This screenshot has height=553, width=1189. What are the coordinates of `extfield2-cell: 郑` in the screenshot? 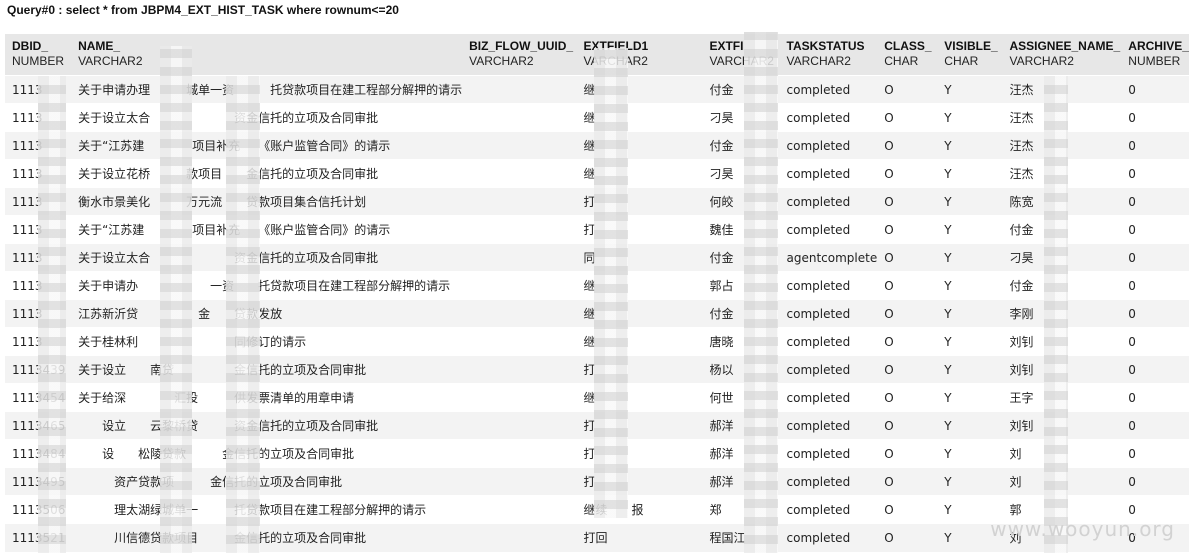 It's located at (741, 509).